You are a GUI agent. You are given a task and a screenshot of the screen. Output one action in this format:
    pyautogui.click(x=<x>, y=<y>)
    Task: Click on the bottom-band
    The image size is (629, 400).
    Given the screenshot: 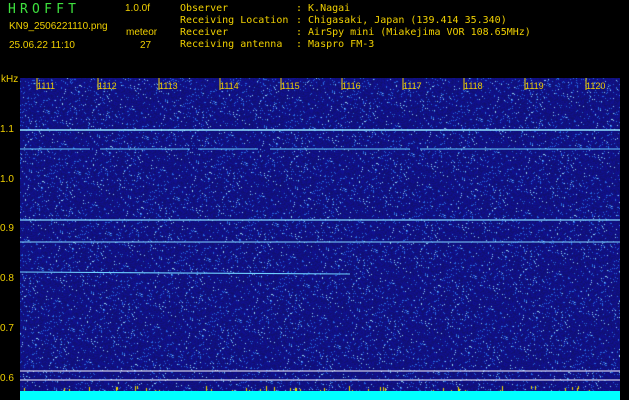 What is the action you would take?
    pyautogui.click(x=320, y=395)
    